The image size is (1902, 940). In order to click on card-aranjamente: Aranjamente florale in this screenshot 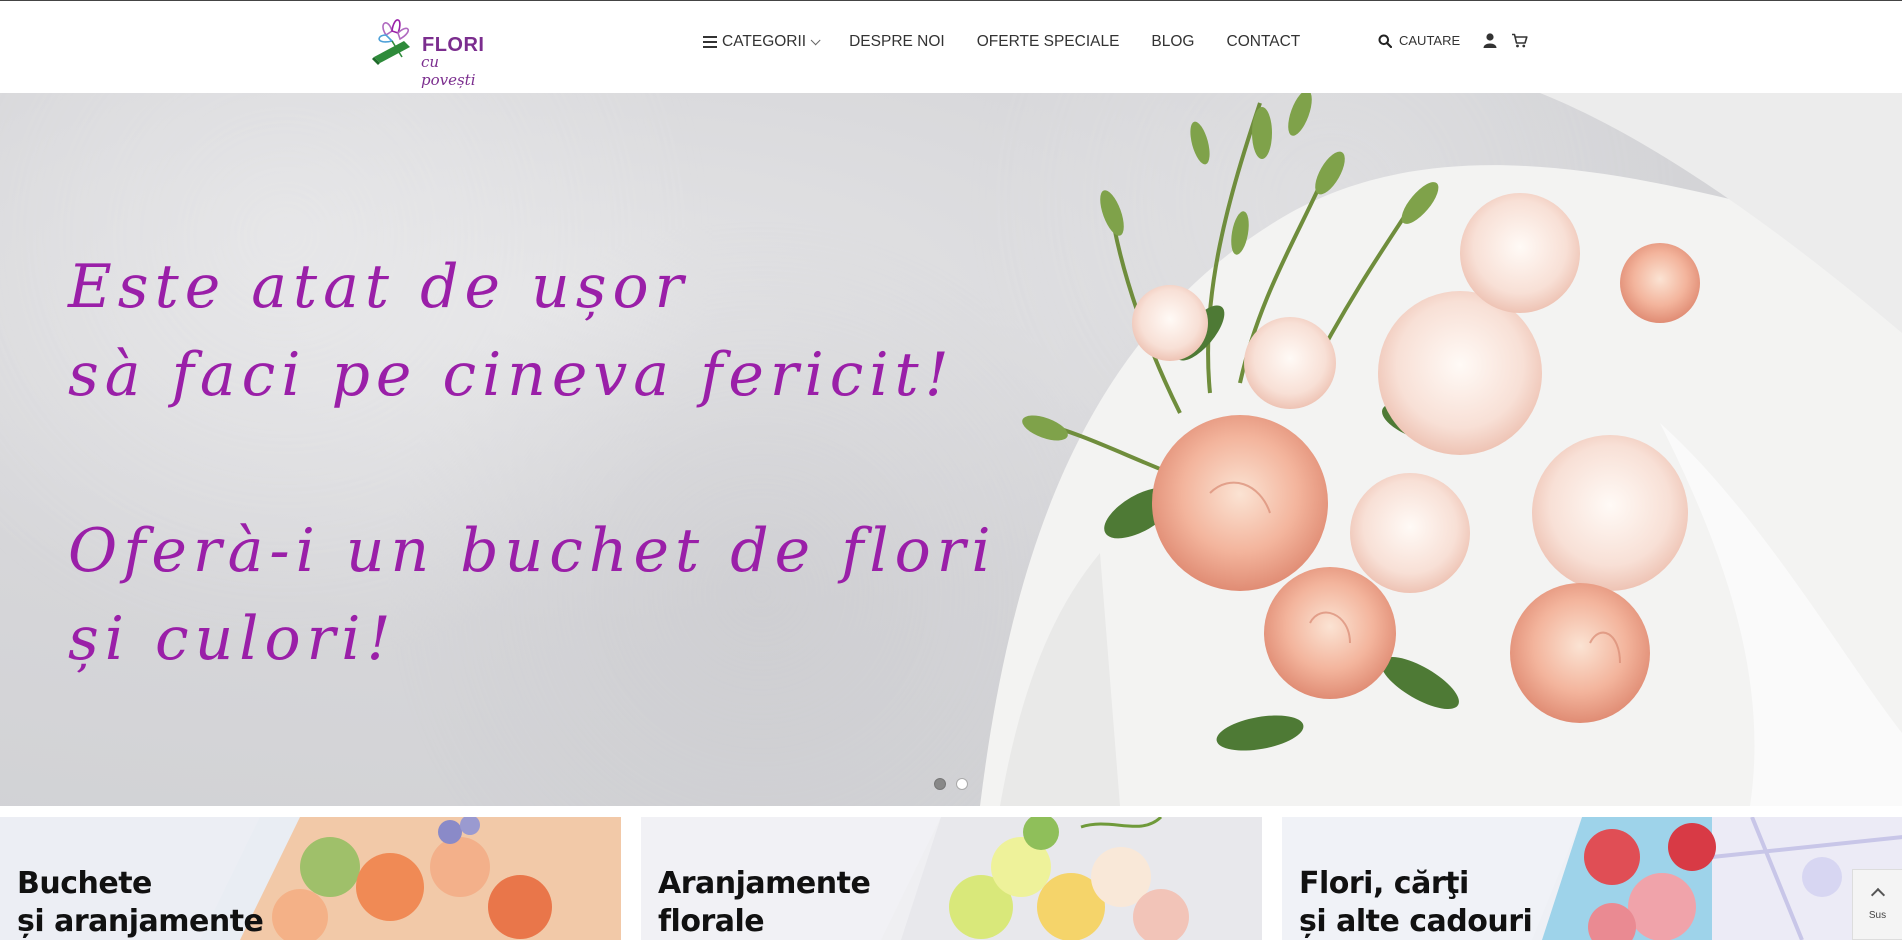, I will do `click(951, 878)`.